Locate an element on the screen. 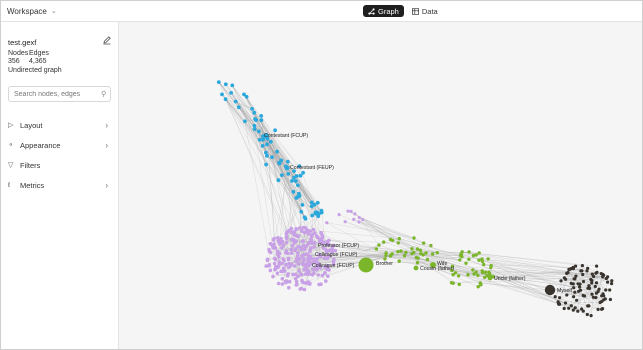 Image resolution: width=643 pixels, height=350 pixels. myself-node is located at coordinates (550, 290).